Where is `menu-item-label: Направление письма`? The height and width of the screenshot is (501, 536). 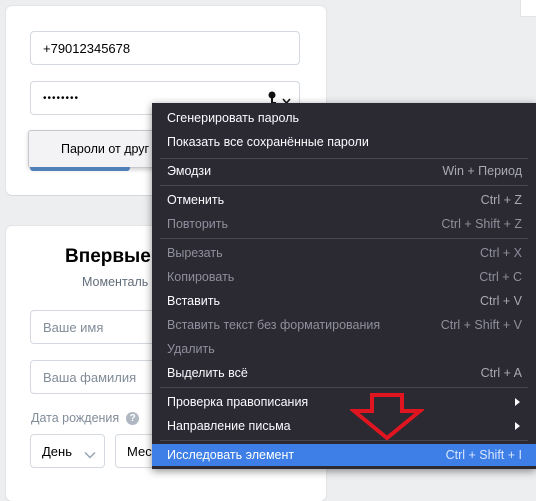 menu-item-label: Направление письма is located at coordinates (229, 426).